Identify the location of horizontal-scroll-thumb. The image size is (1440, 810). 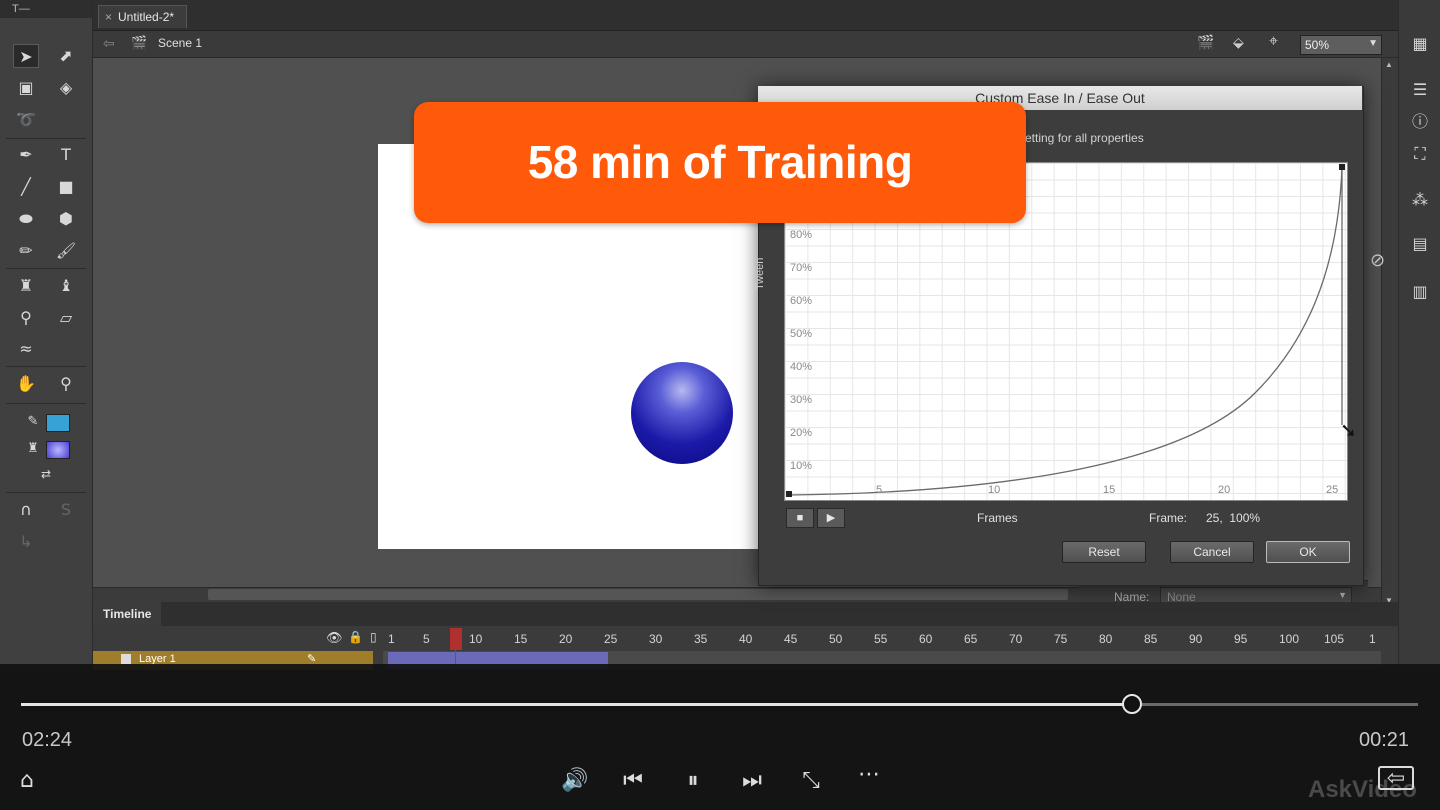
(638, 594).